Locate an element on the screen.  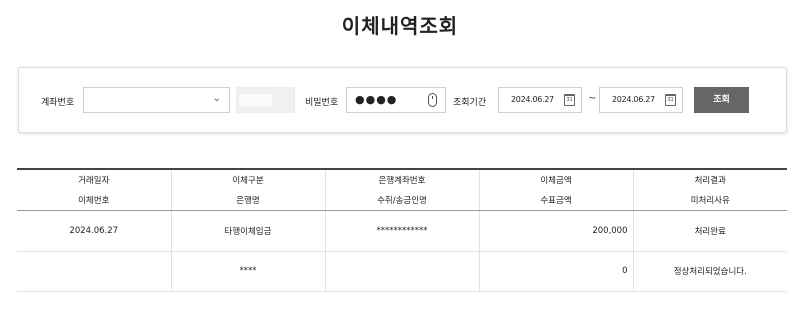
date-from-field: 2024.06.27 31 is located at coordinates (540, 100).